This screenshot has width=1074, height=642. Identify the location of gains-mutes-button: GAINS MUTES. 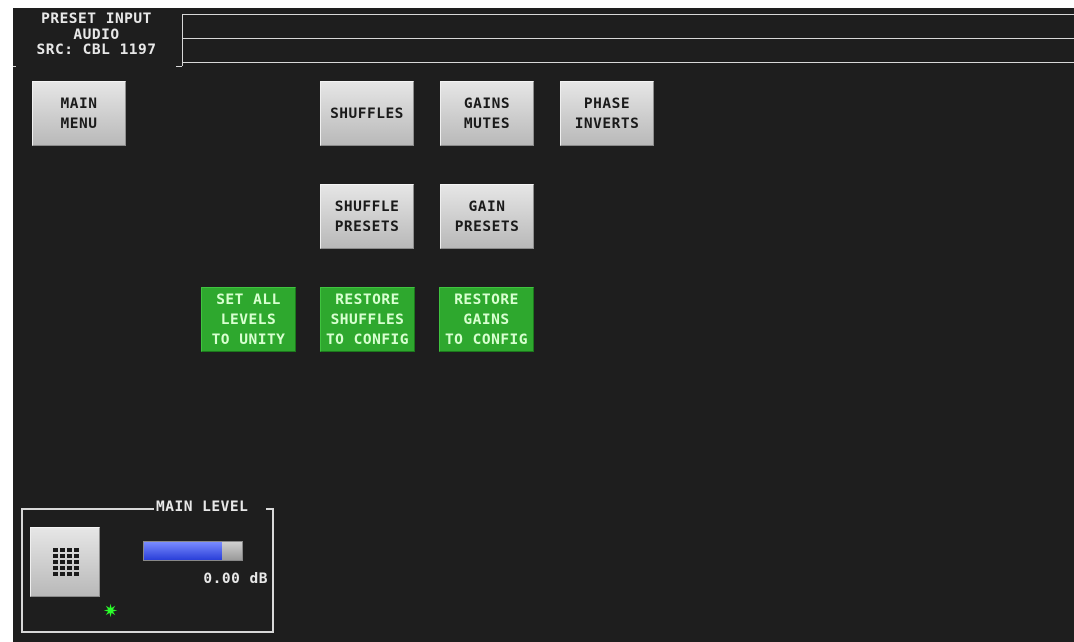
(487, 113).